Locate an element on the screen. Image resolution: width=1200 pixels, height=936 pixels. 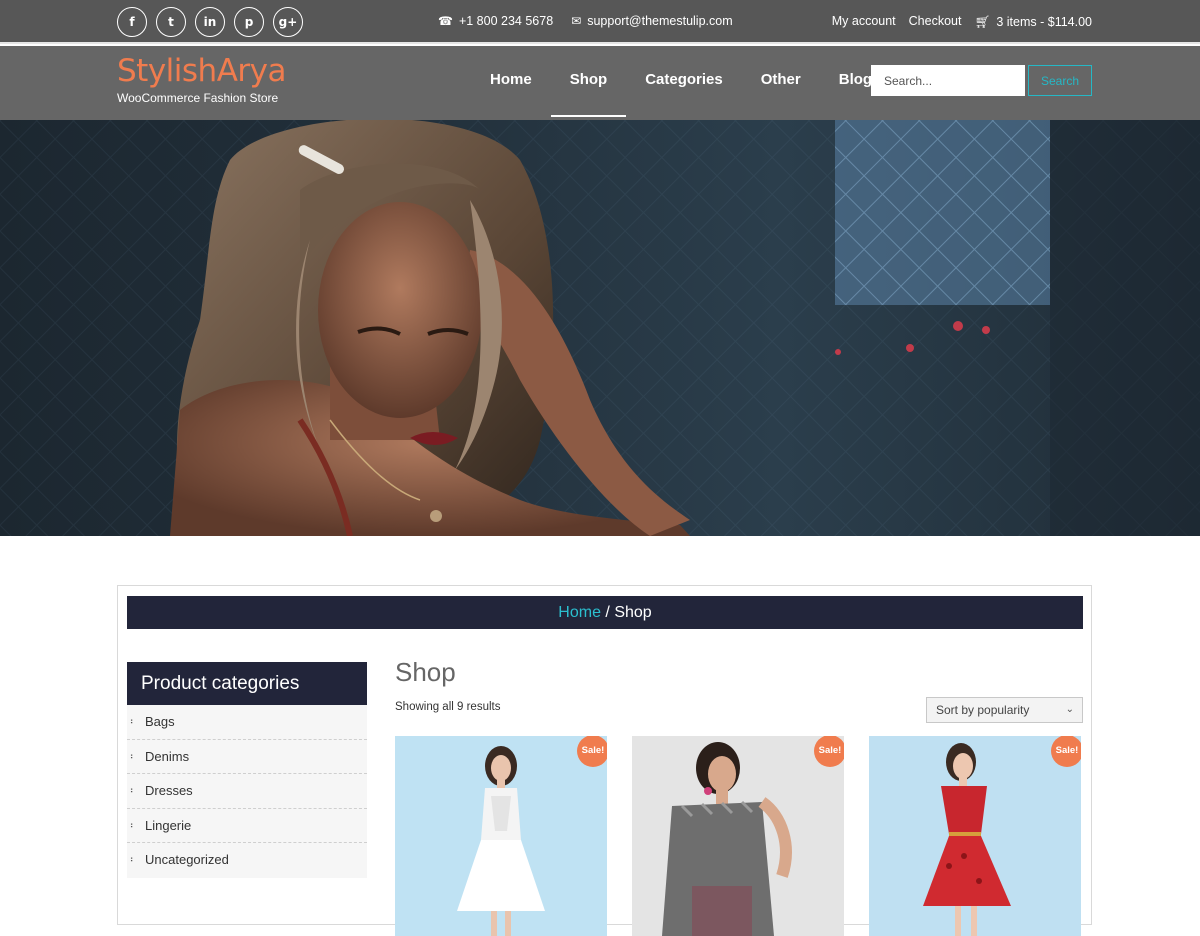
site-logo: StylishArya WooCommerce Fashion Store is located at coordinates (202, 79).